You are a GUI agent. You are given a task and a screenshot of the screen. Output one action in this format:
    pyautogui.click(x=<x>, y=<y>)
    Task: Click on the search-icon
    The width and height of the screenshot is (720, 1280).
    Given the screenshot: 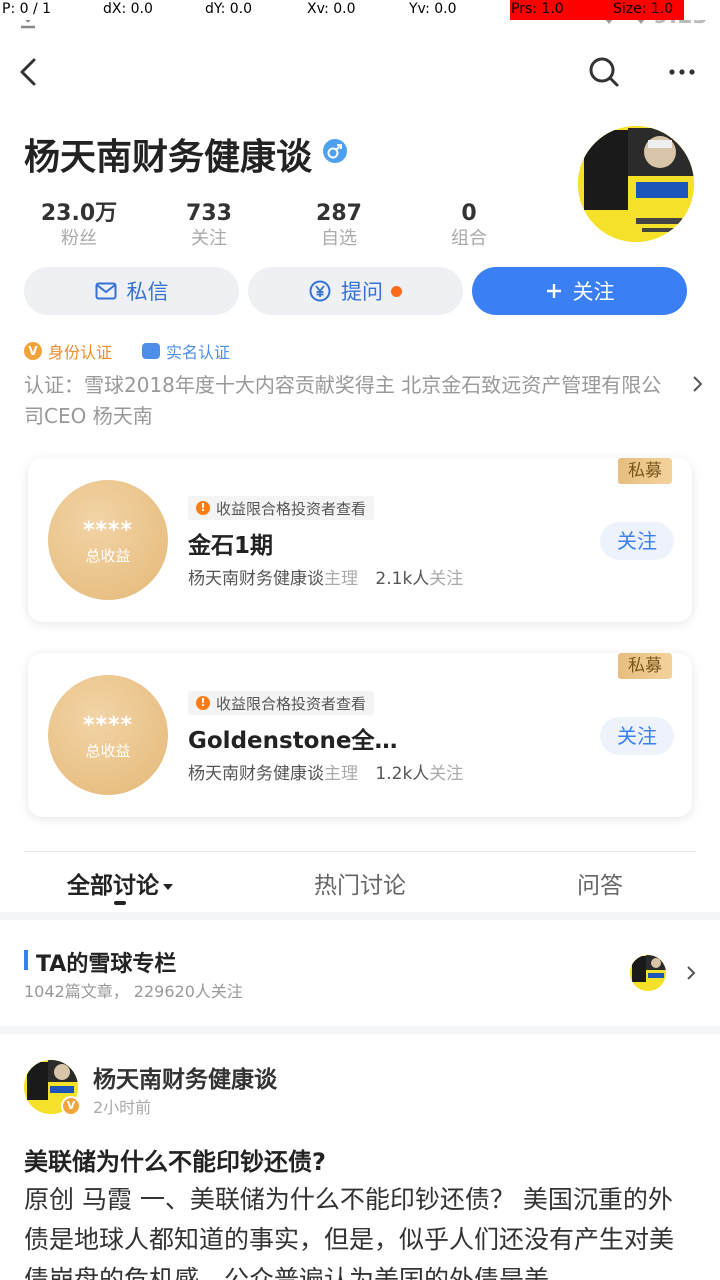 What is the action you would take?
    pyautogui.click(x=604, y=72)
    